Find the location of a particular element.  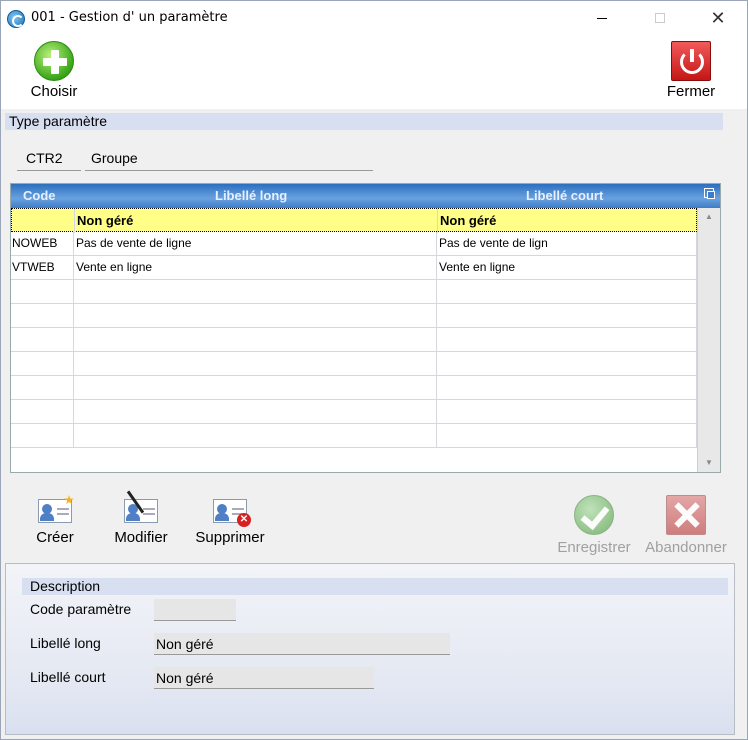

type-code-field: CTR2 is located at coordinates (49, 158).